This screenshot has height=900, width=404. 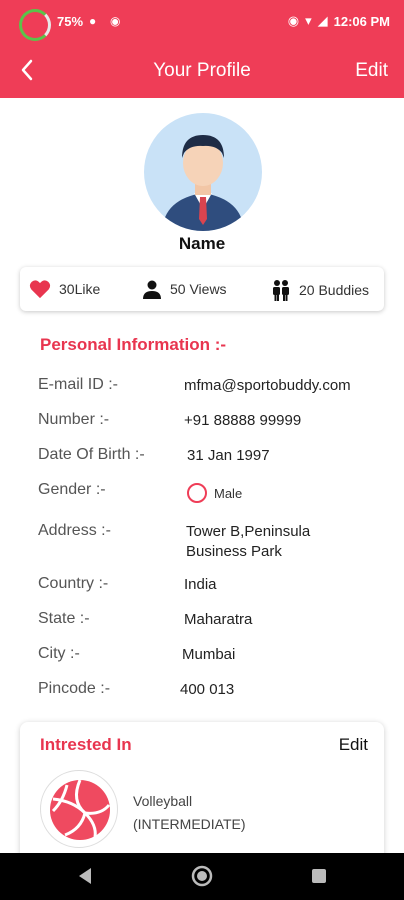 What do you see at coordinates (293, 20) in the screenshot?
I see `eye-icon: ◉` at bounding box center [293, 20].